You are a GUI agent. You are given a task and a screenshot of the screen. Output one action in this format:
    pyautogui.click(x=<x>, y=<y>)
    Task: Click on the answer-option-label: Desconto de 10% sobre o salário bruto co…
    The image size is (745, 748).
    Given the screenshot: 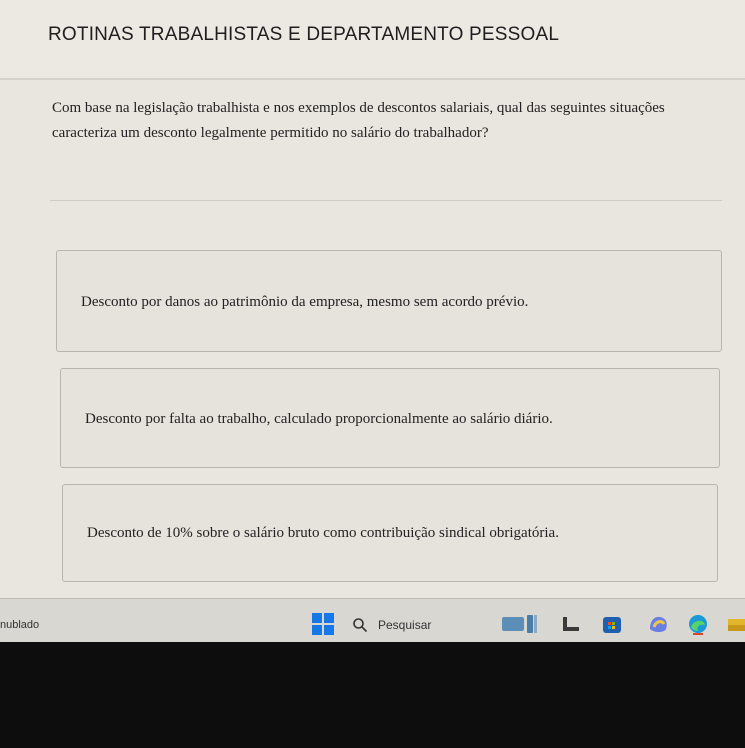 What is the action you would take?
    pyautogui.click(x=323, y=533)
    